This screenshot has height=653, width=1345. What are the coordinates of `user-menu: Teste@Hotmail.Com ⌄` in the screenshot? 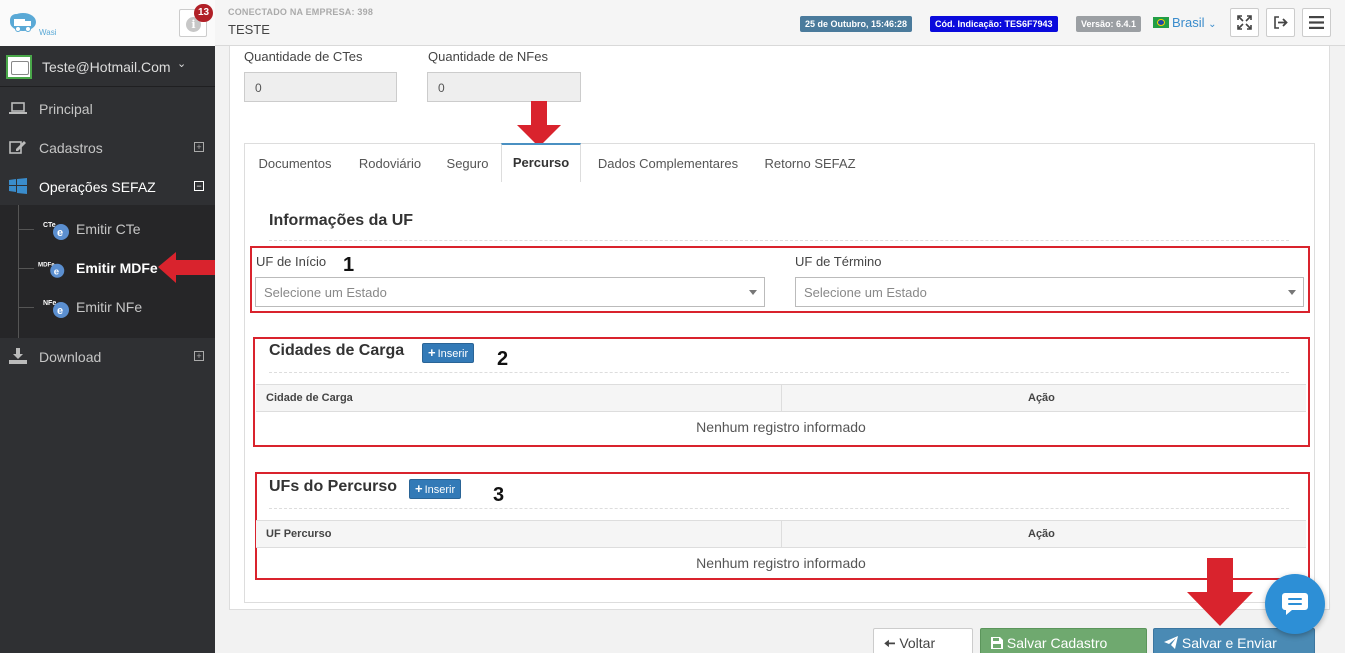 It's located at (107, 66).